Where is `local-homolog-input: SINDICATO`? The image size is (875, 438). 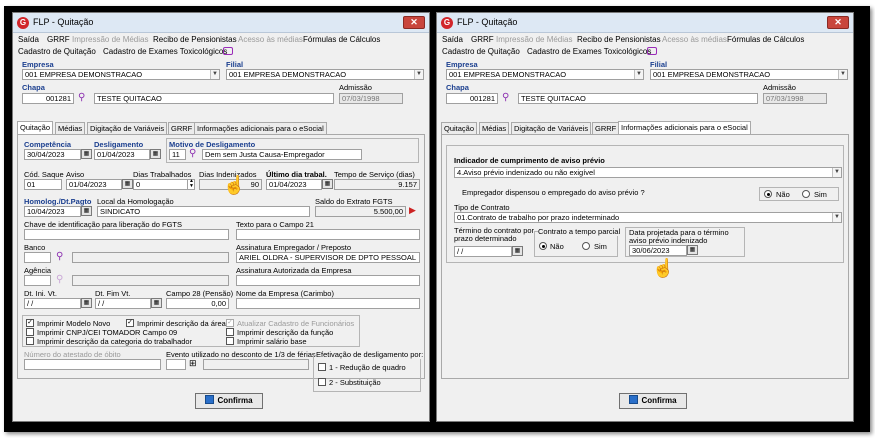 local-homolog-input: SINDICATO is located at coordinates (203, 211).